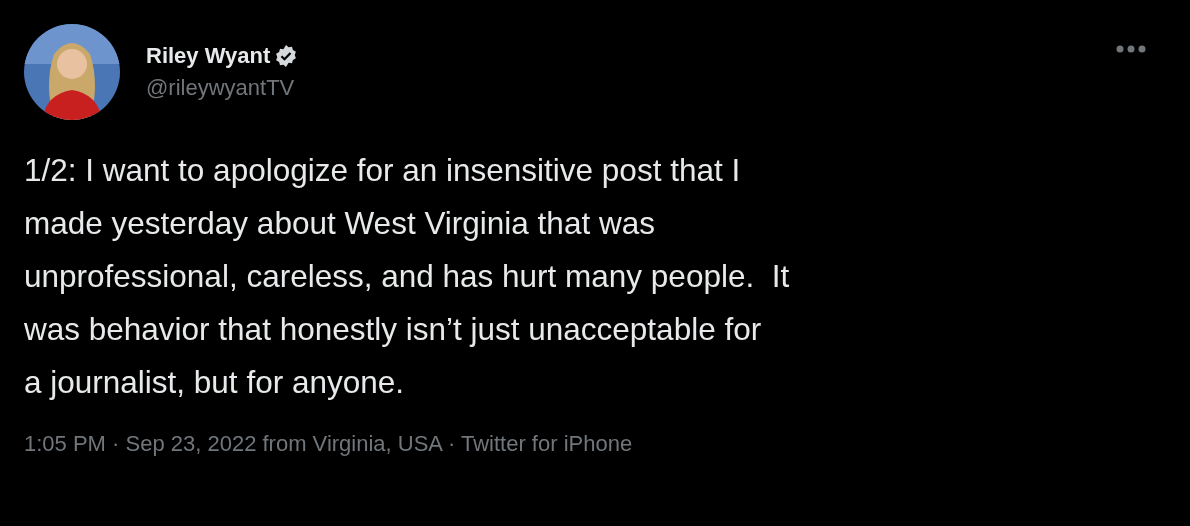  Describe the element at coordinates (222, 88) in the screenshot. I see `user-handle: @rileywyantTV` at that location.